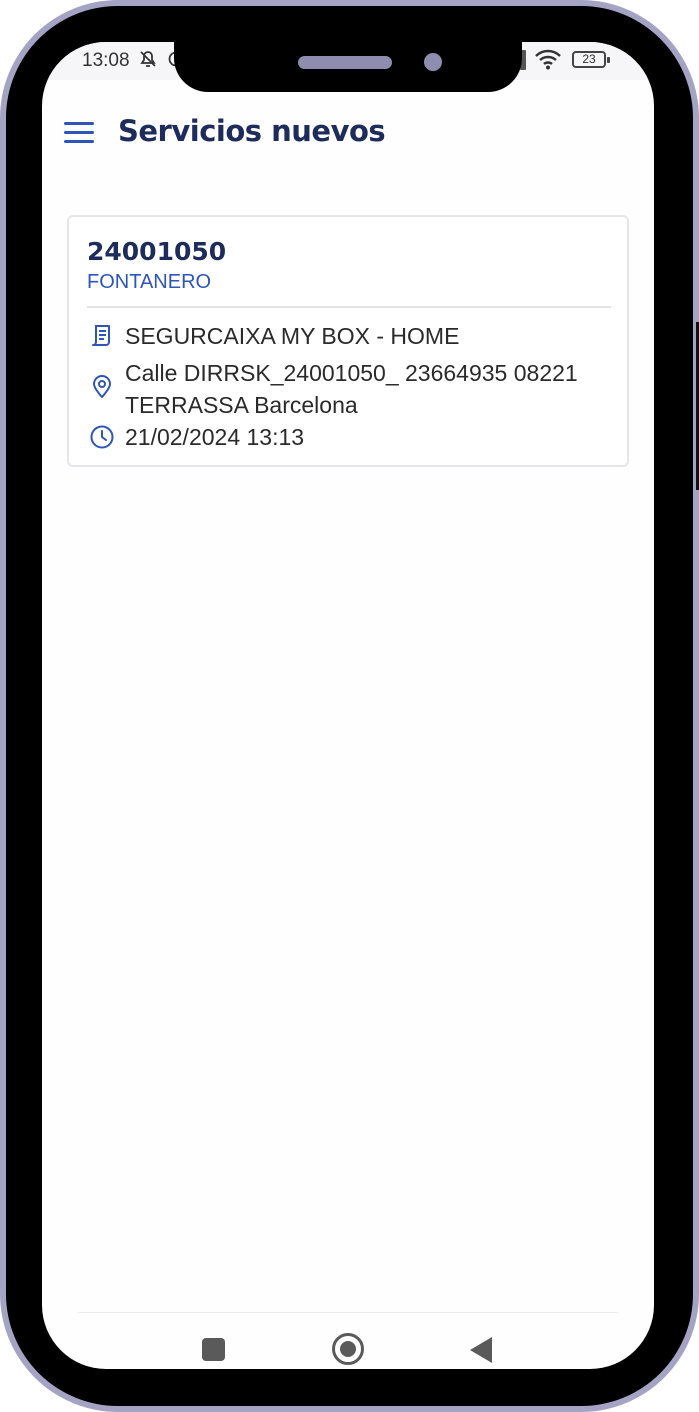  I want to click on wifi-icon, so click(548, 61).